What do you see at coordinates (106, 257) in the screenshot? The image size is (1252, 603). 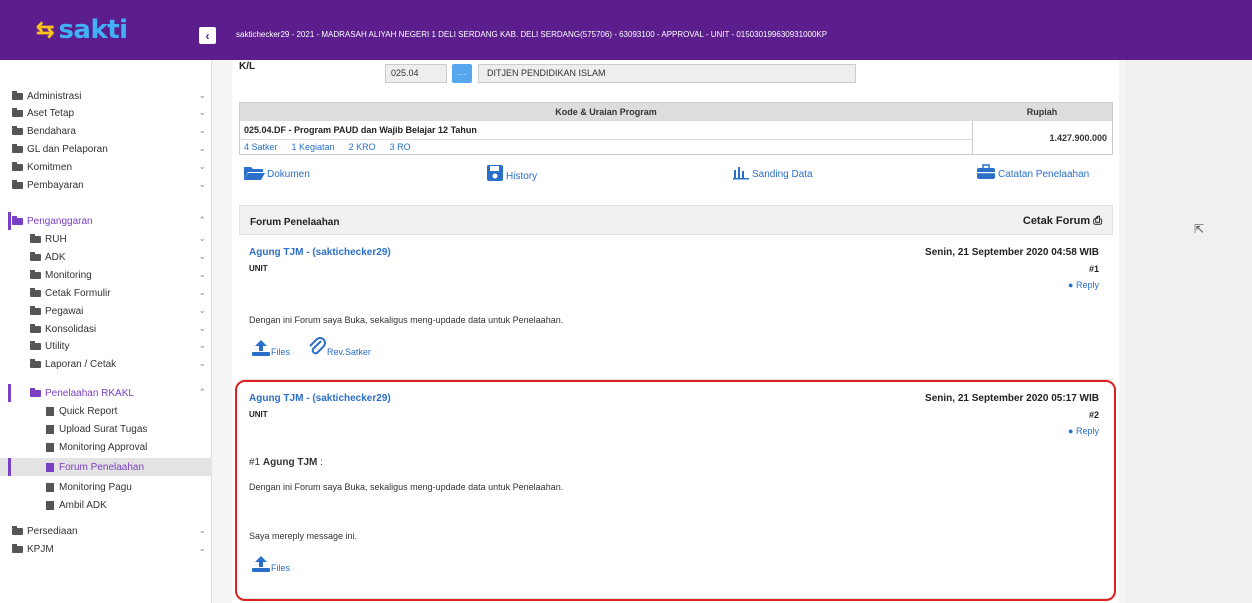 I see `sidebar-item-adk: ADK ⌄` at bounding box center [106, 257].